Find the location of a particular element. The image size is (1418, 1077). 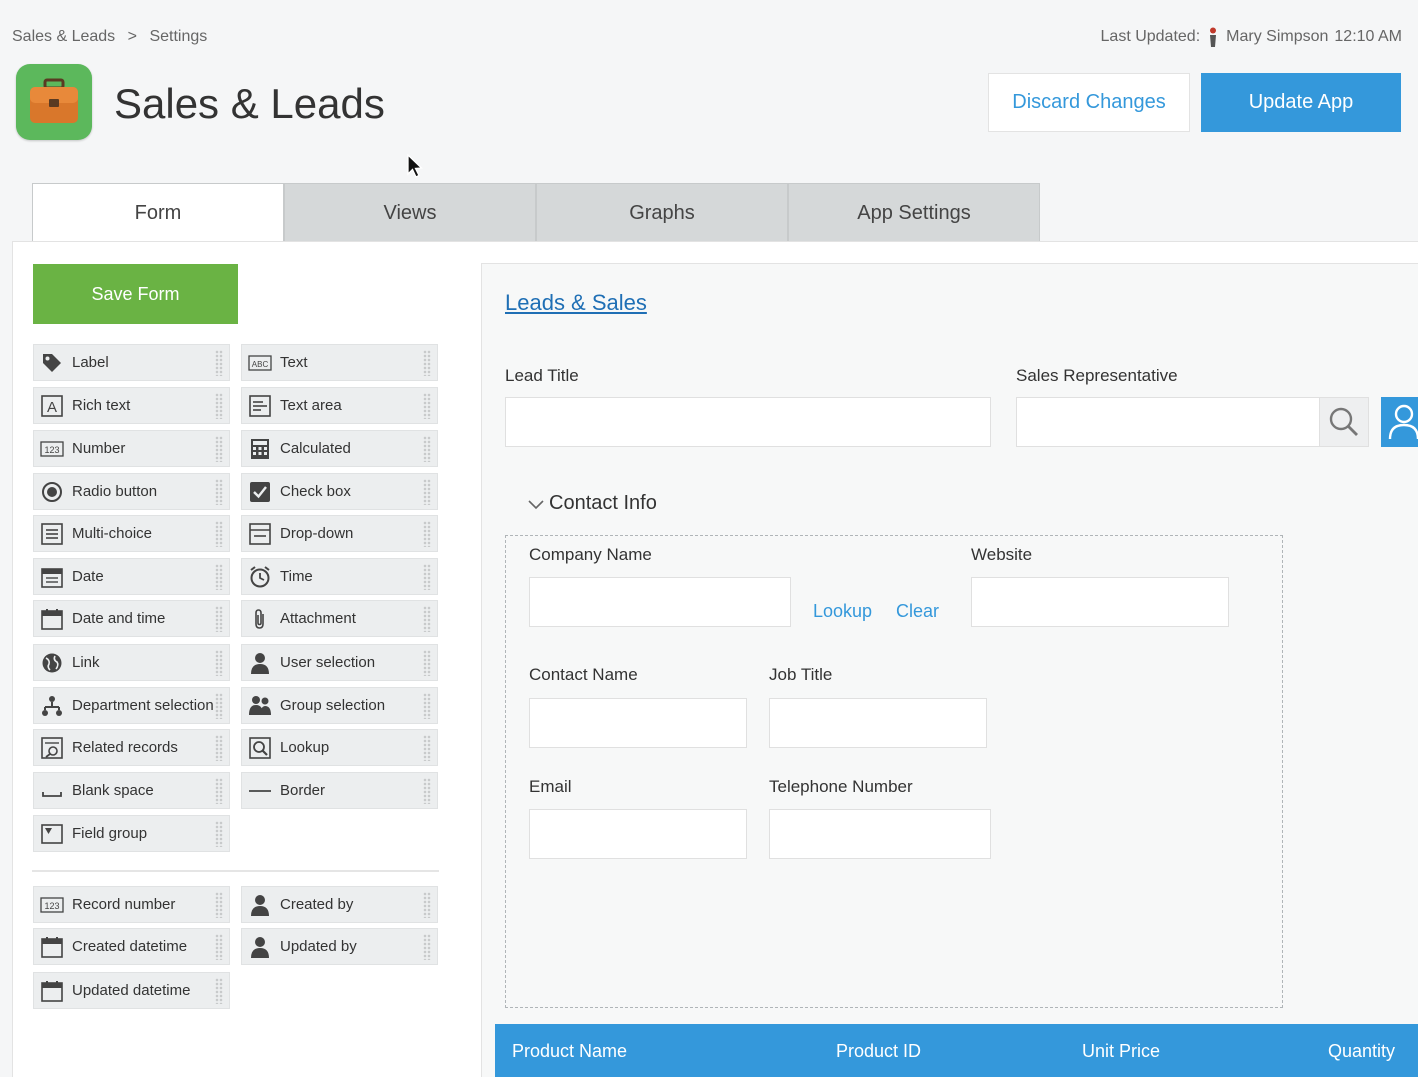

palette-item-related-records: Related records is located at coordinates (131, 747).